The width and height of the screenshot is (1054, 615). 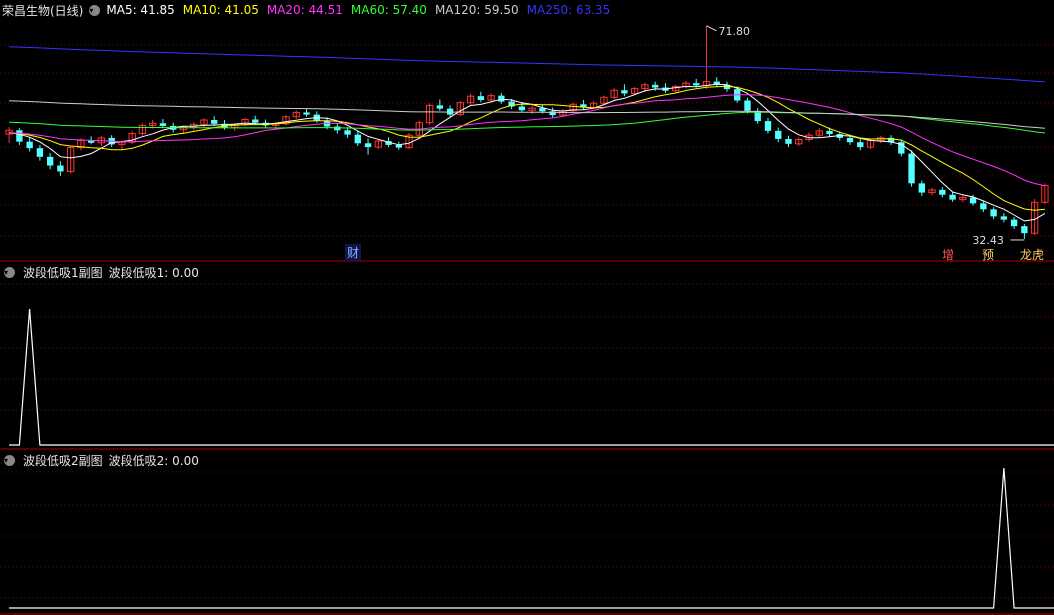 What do you see at coordinates (711, 28) in the screenshot?
I see `high-marker` at bounding box center [711, 28].